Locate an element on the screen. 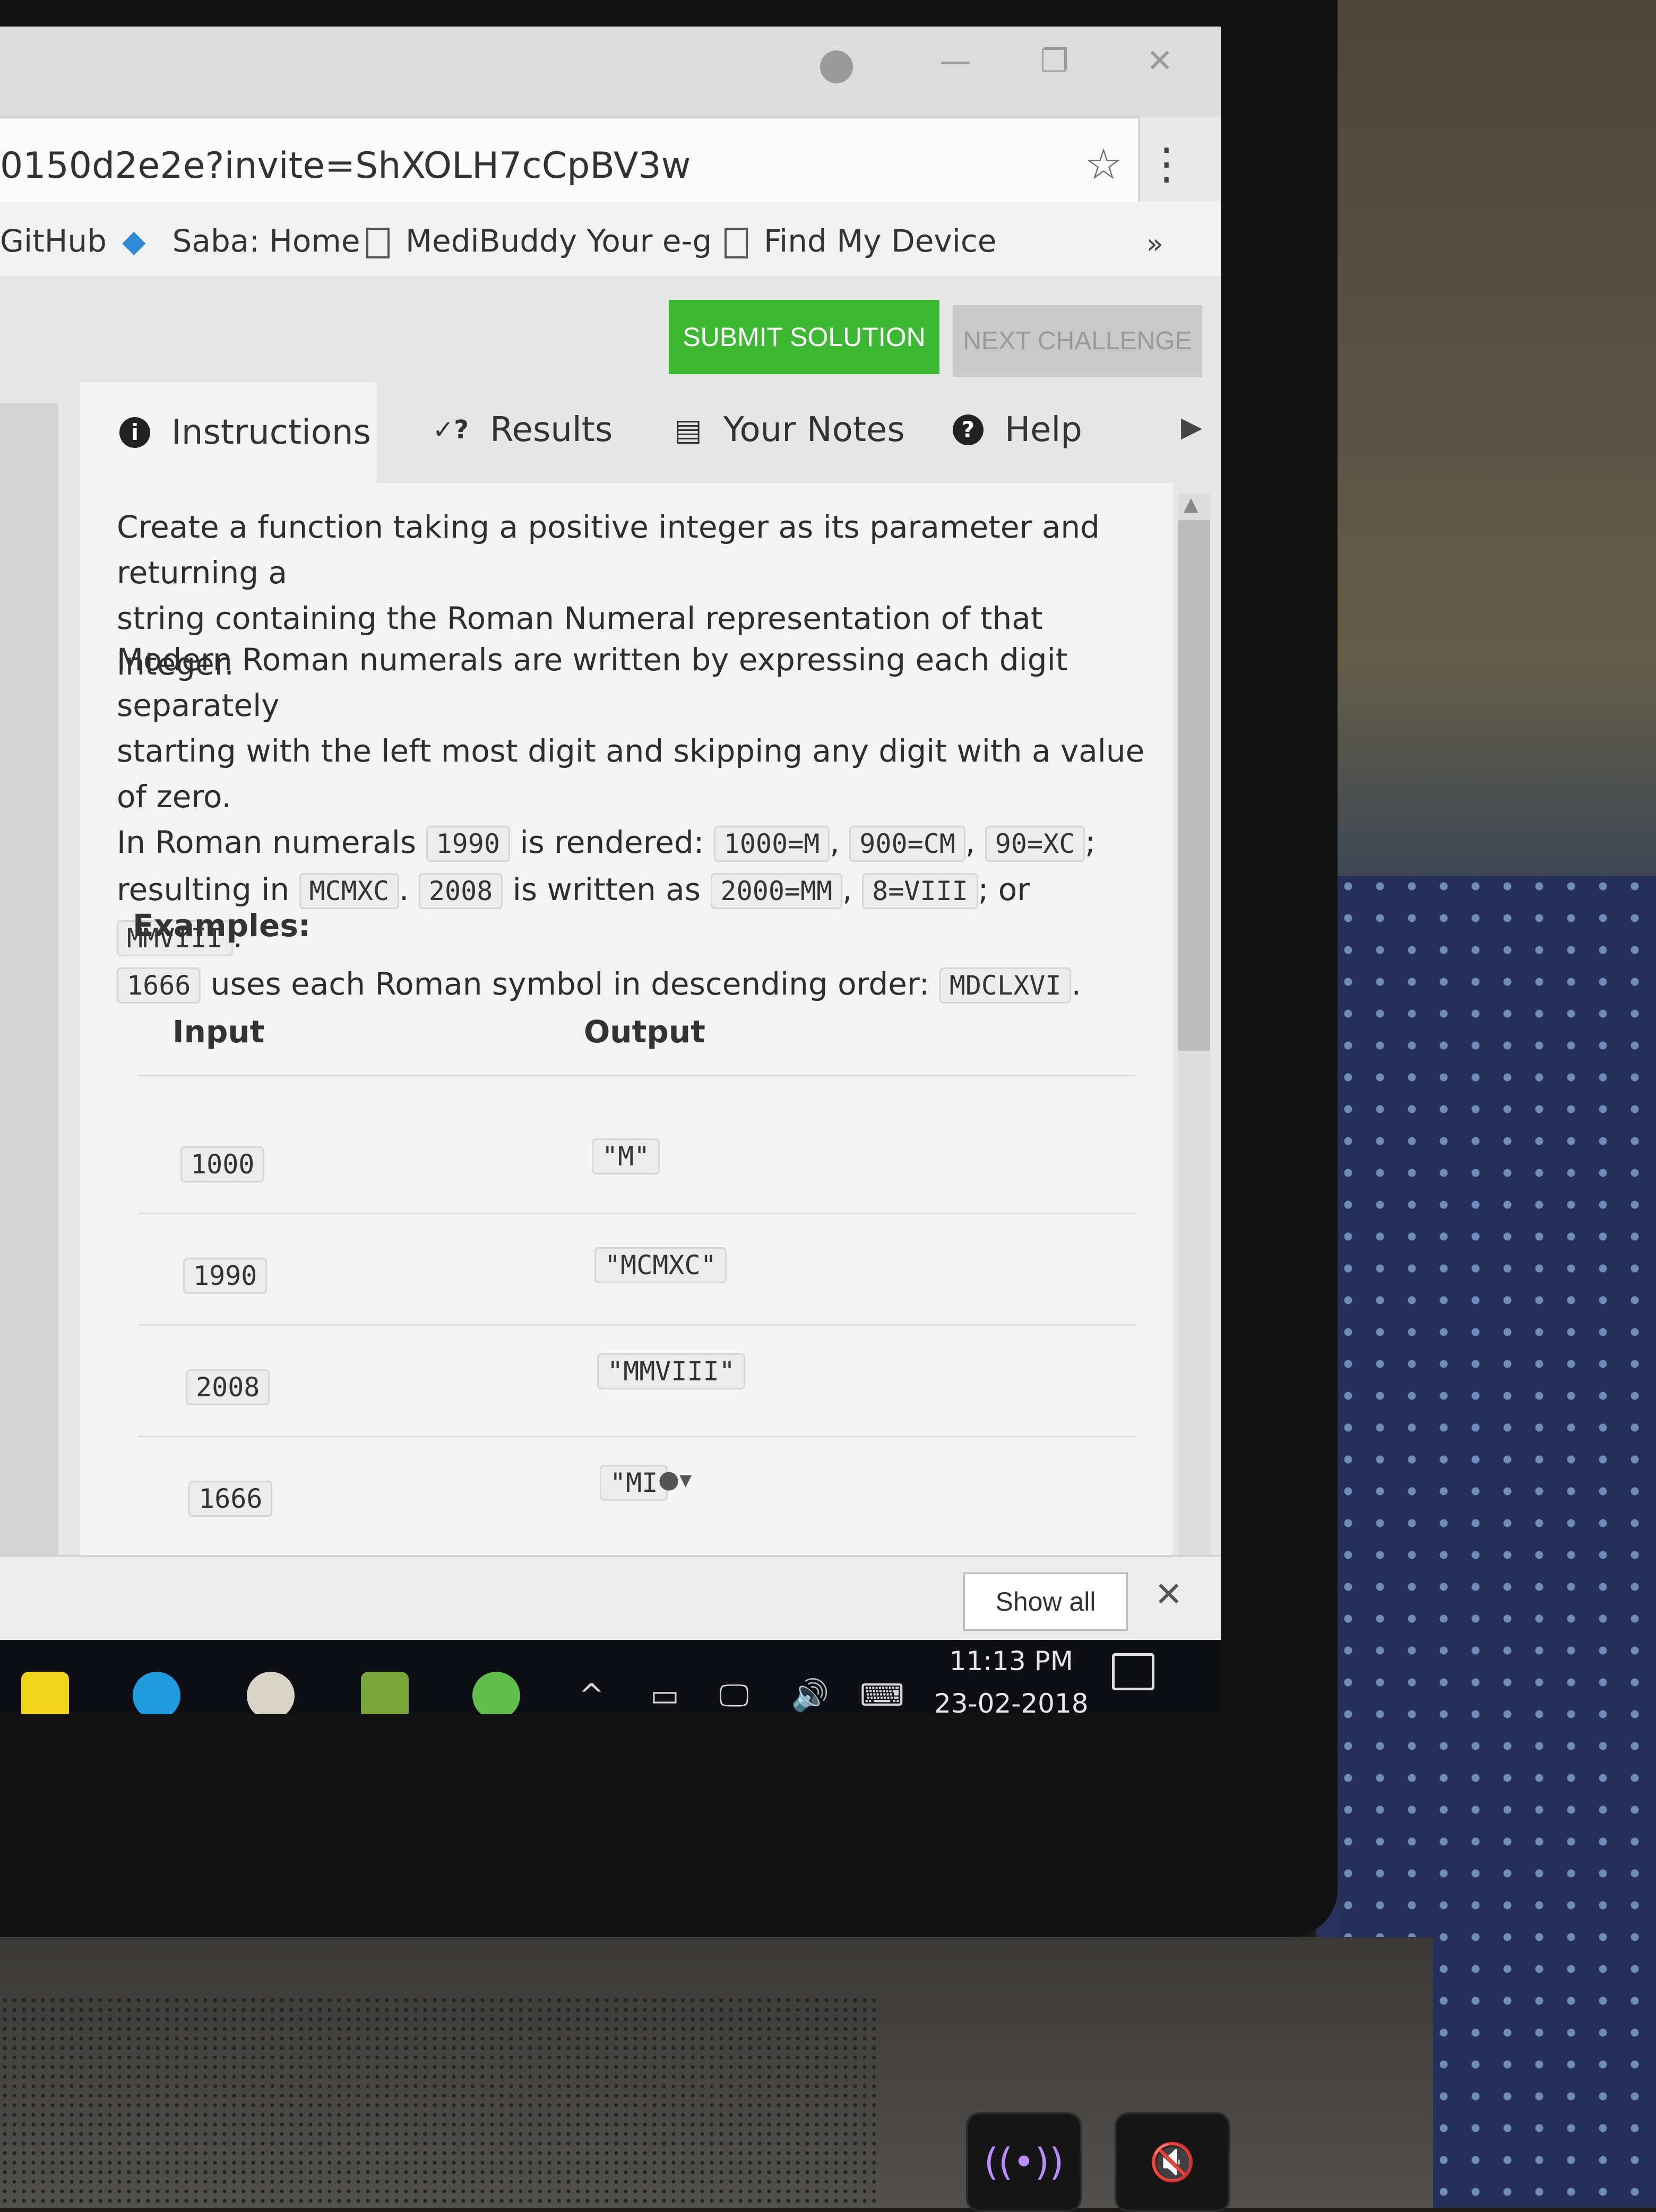 This screenshot has height=2212, width=1656. tab-results: ✓? Results is located at coordinates (523, 429).